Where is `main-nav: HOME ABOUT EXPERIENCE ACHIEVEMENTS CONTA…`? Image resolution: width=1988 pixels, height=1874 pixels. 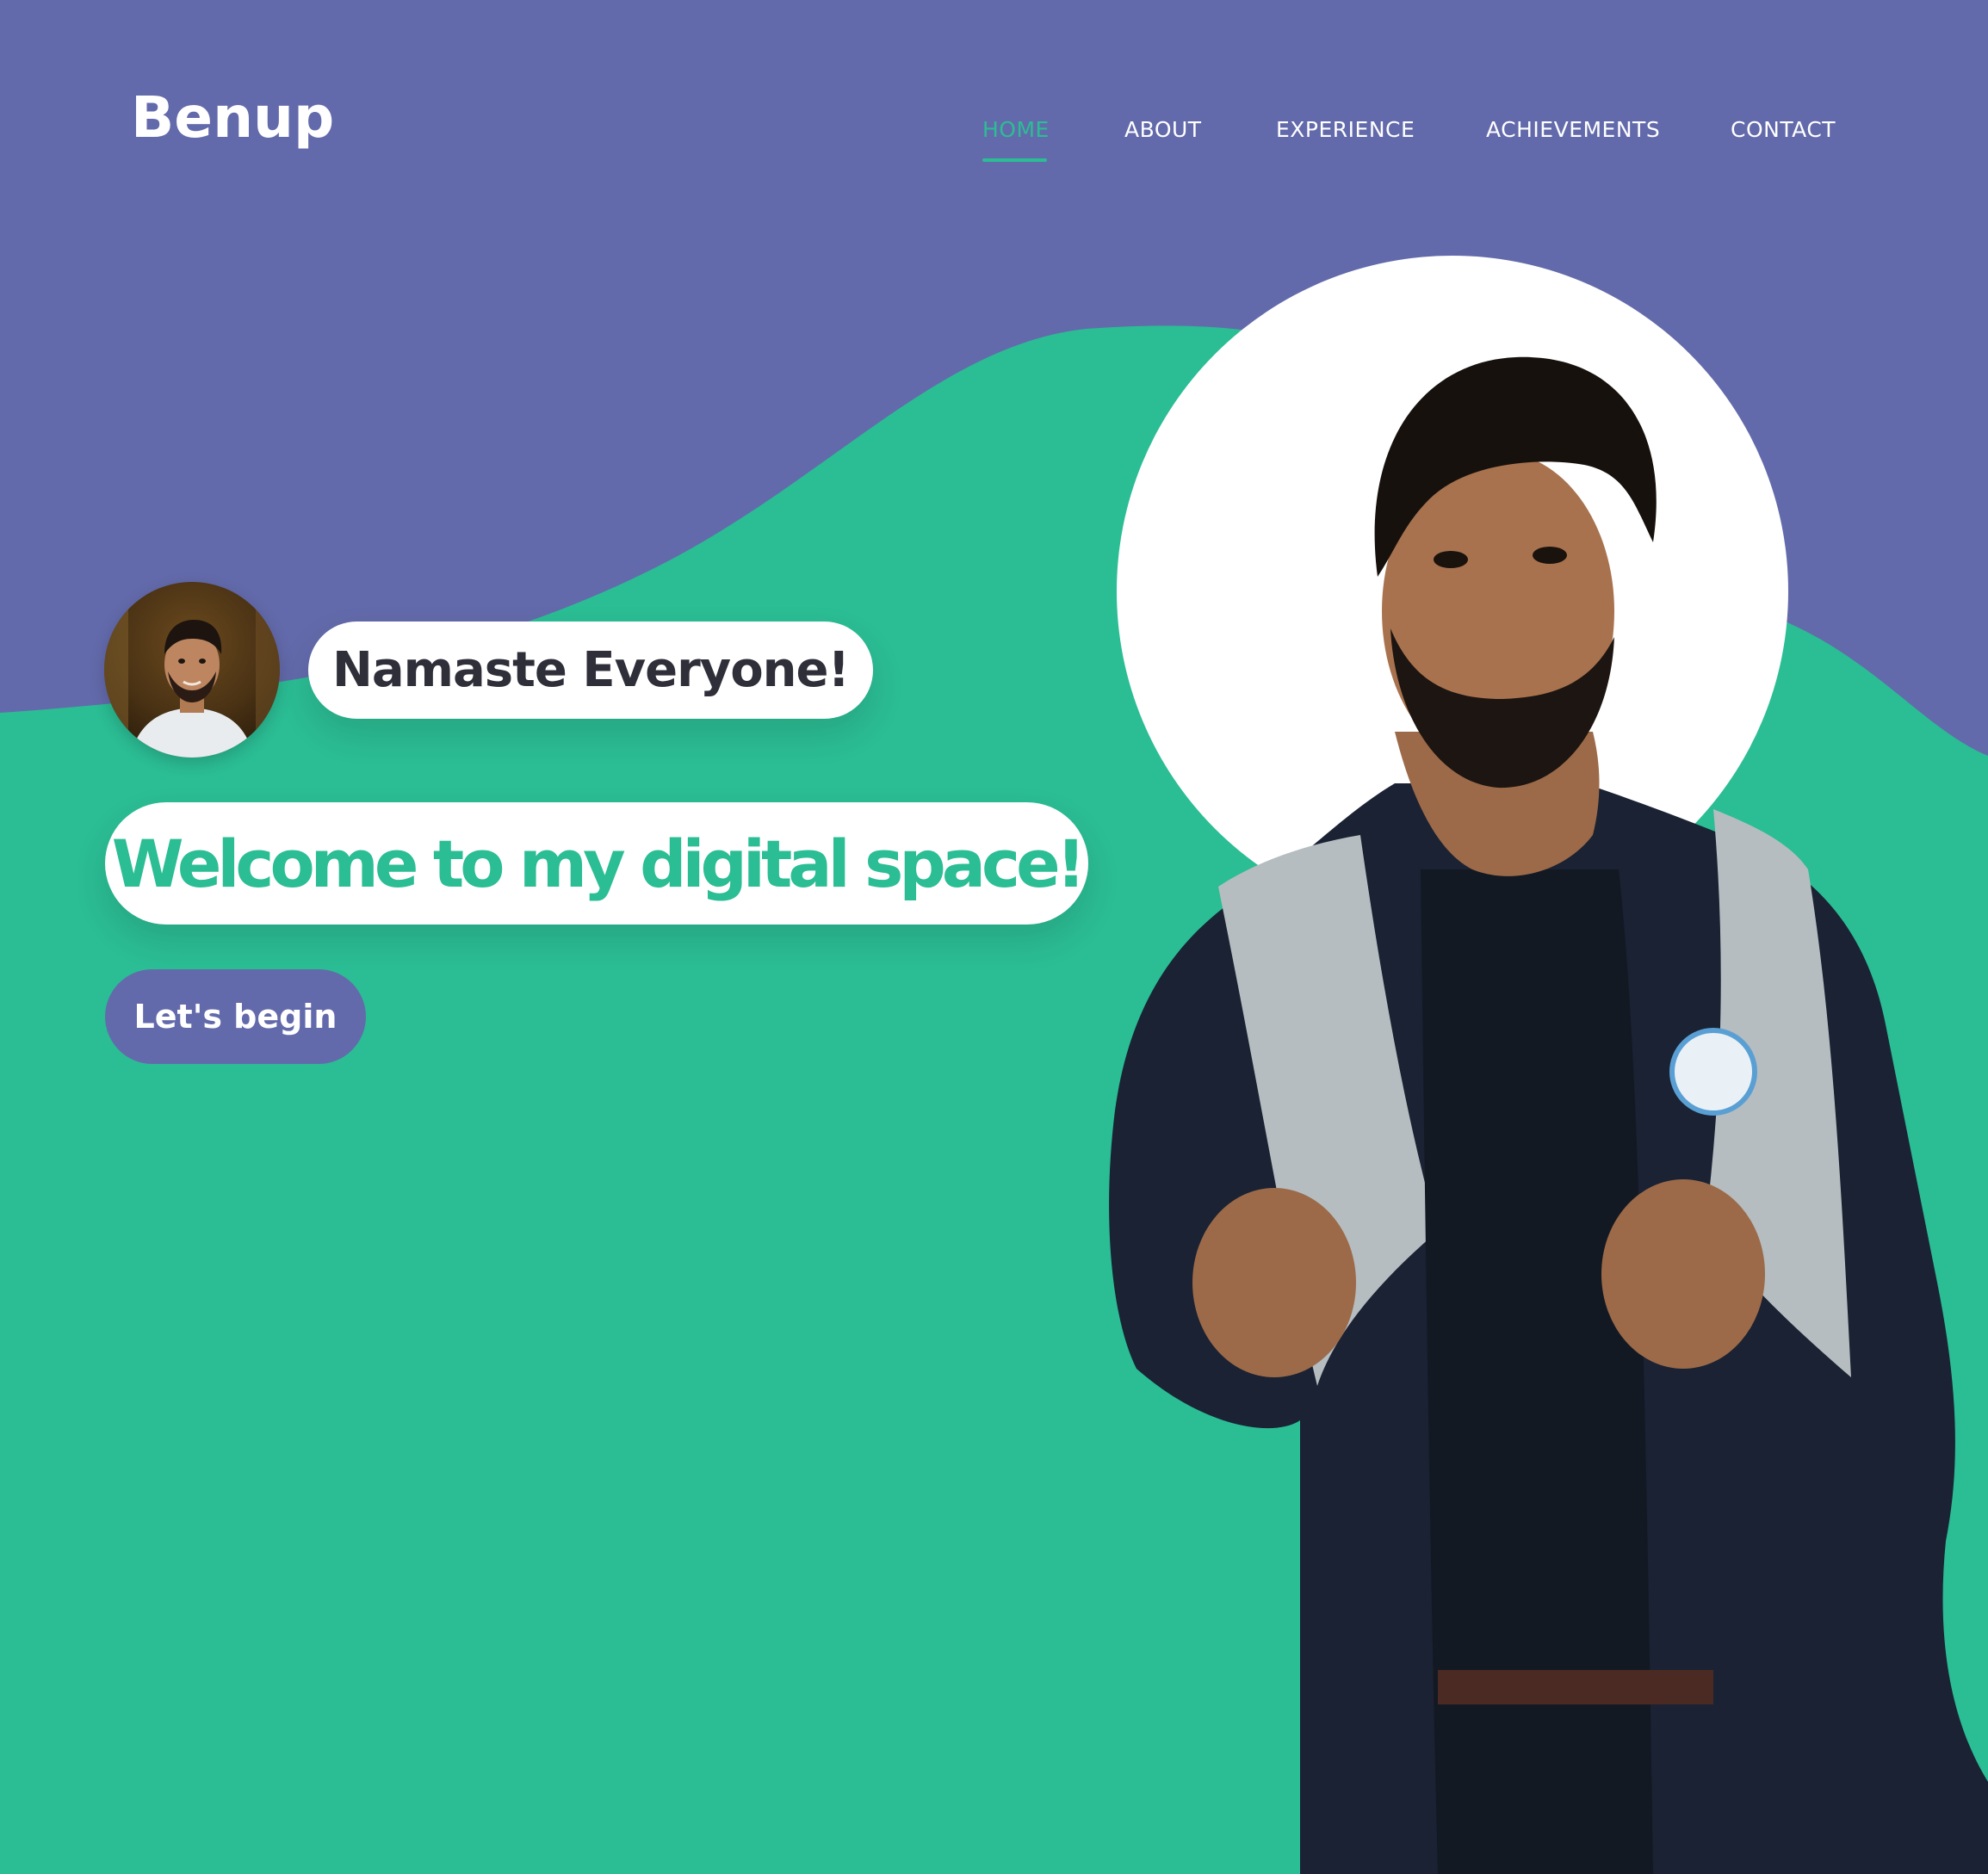 main-nav: HOME ABOUT EXPERIENCE ACHIEVEMENTS CONTA… is located at coordinates (1429, 143).